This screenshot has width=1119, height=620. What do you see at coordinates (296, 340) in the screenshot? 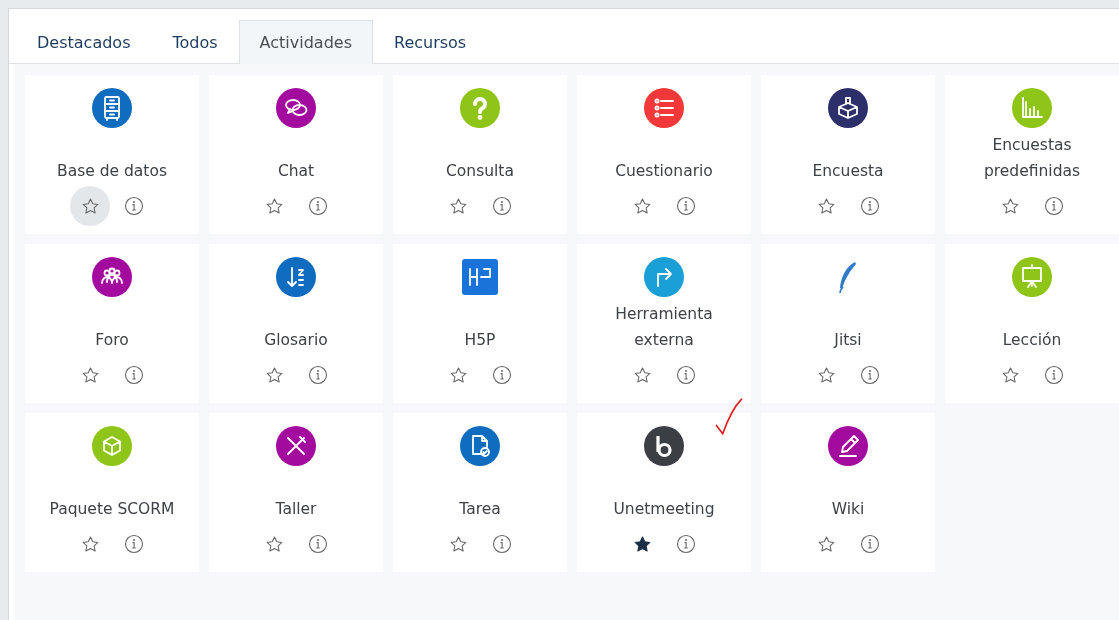
I see `activity-name: Glosario` at bounding box center [296, 340].